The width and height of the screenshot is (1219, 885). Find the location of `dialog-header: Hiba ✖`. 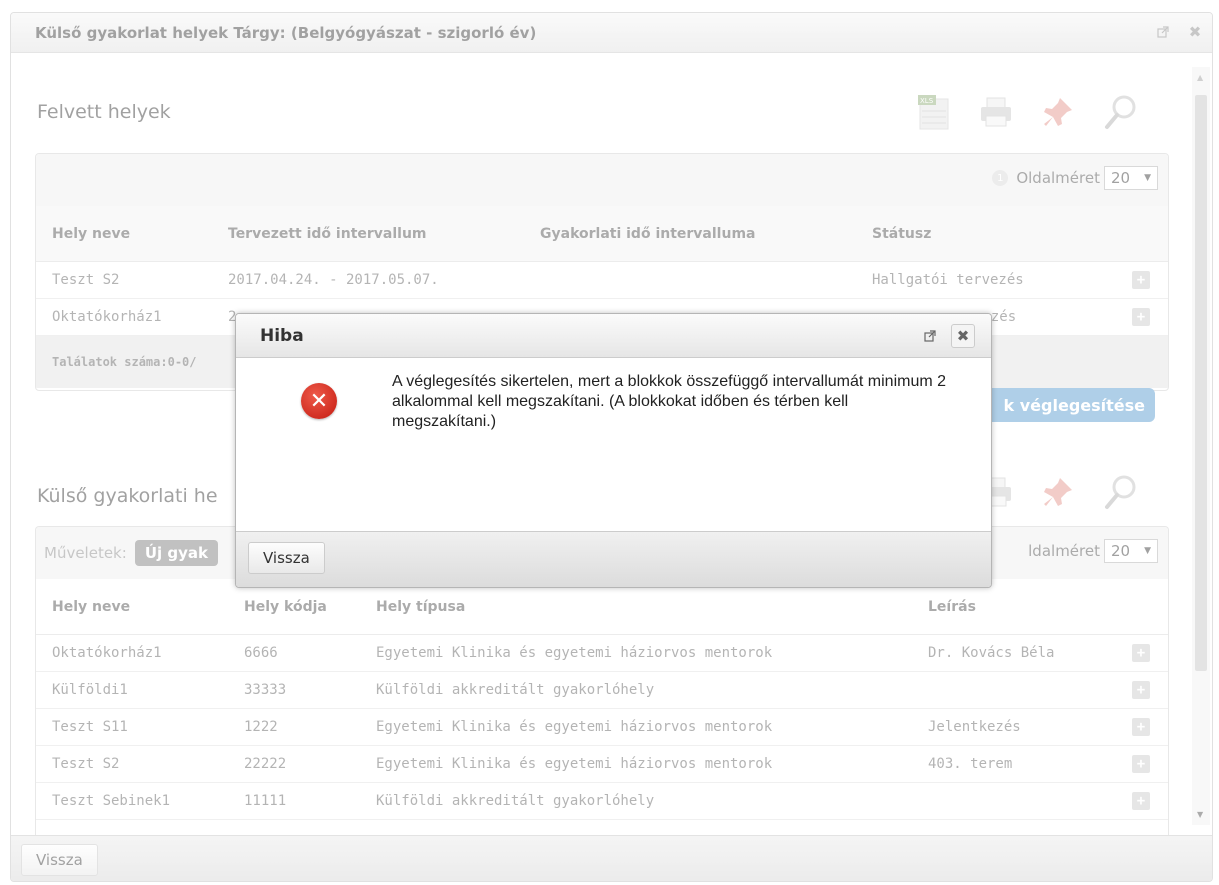

dialog-header: Hiba ✖ is located at coordinates (613, 336).